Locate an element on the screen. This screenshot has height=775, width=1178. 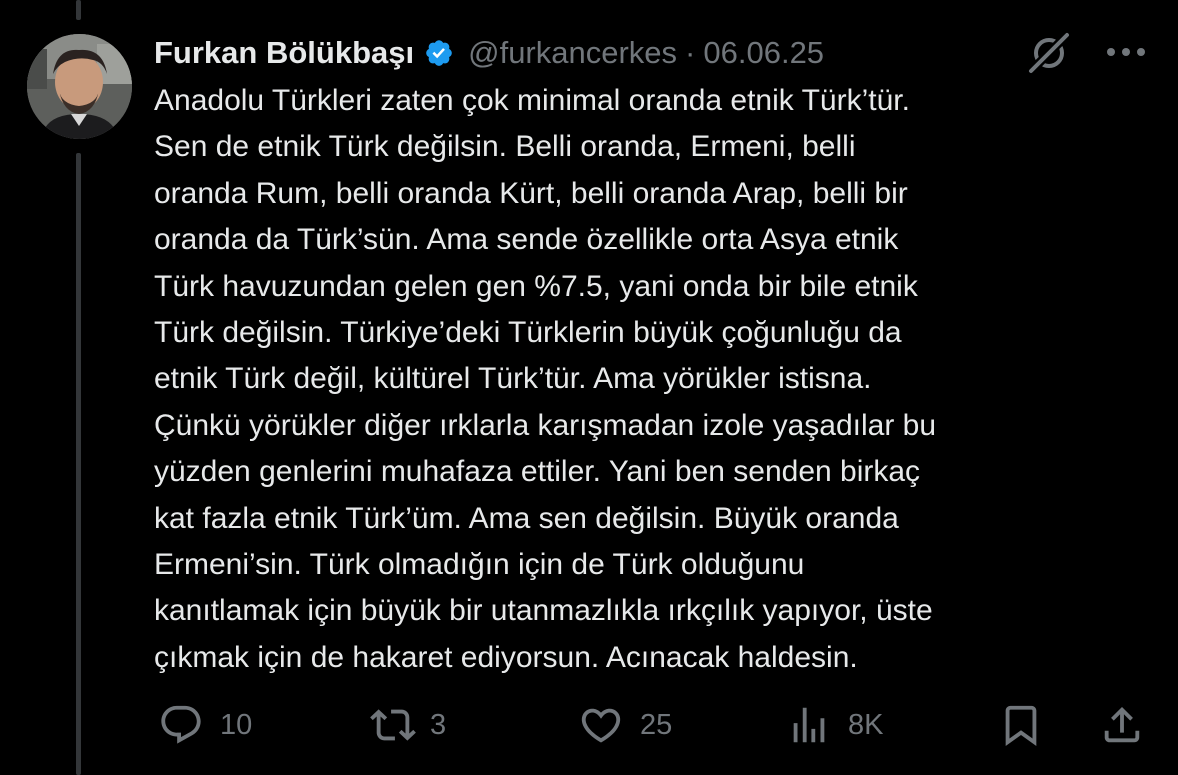
bookmark-button is located at coordinates (1021, 725).